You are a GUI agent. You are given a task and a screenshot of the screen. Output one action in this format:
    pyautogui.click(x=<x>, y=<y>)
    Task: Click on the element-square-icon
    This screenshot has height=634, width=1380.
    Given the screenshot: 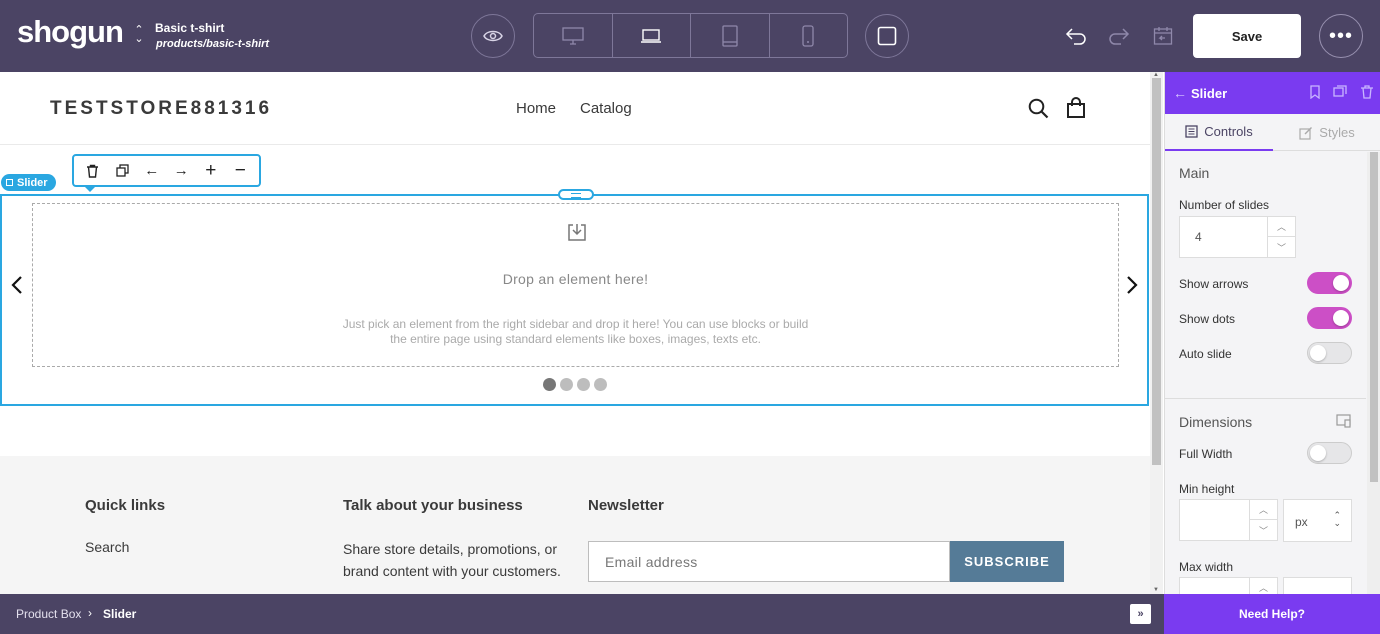 What is the action you would take?
    pyautogui.click(x=9, y=182)
    